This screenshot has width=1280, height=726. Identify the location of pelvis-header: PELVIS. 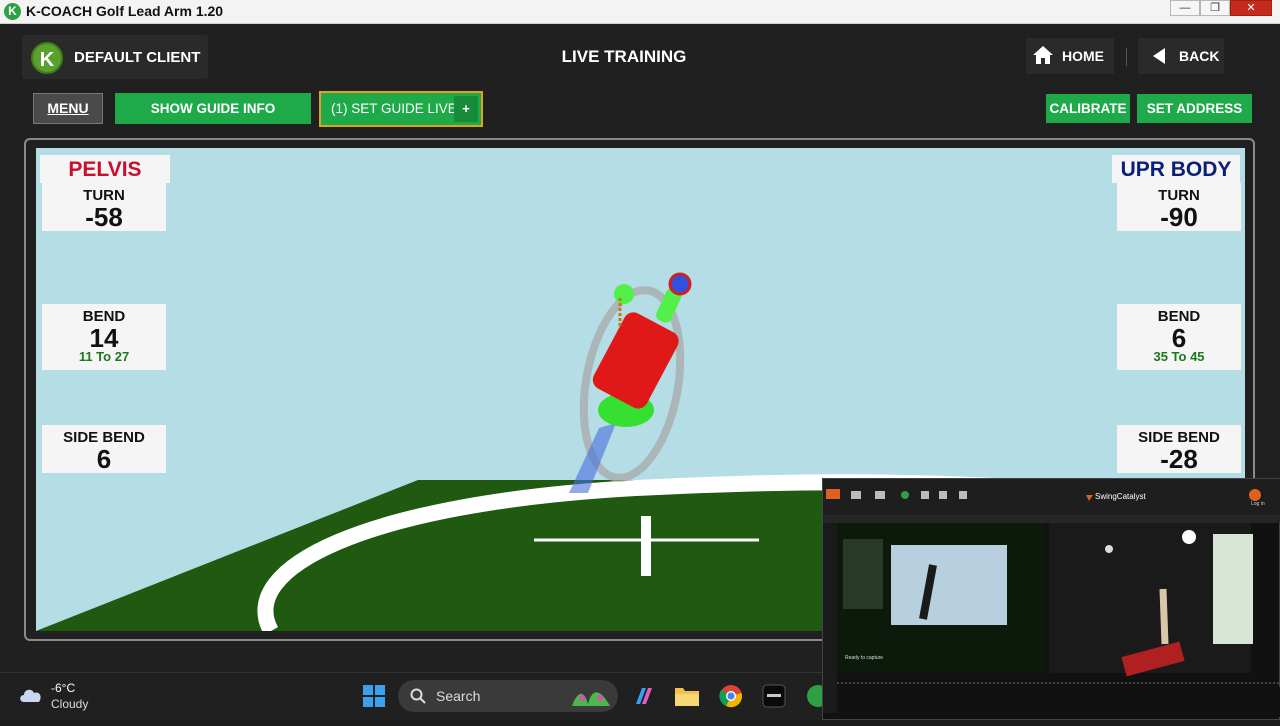
(105, 169).